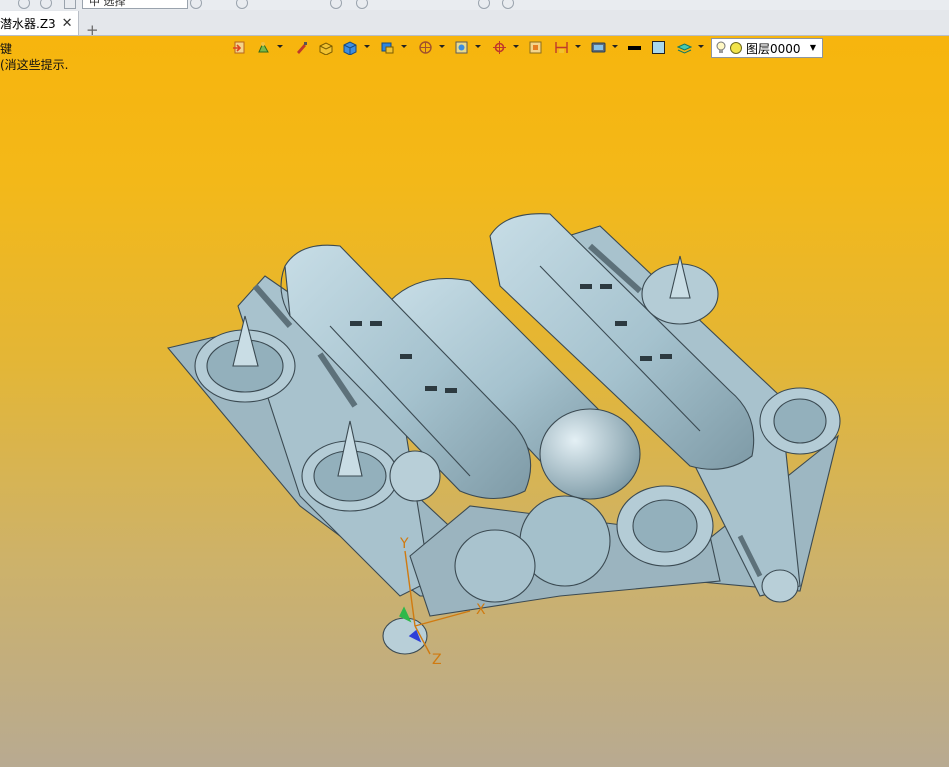 The image size is (949, 767). I want to click on close-icon: ✕, so click(67, 23).